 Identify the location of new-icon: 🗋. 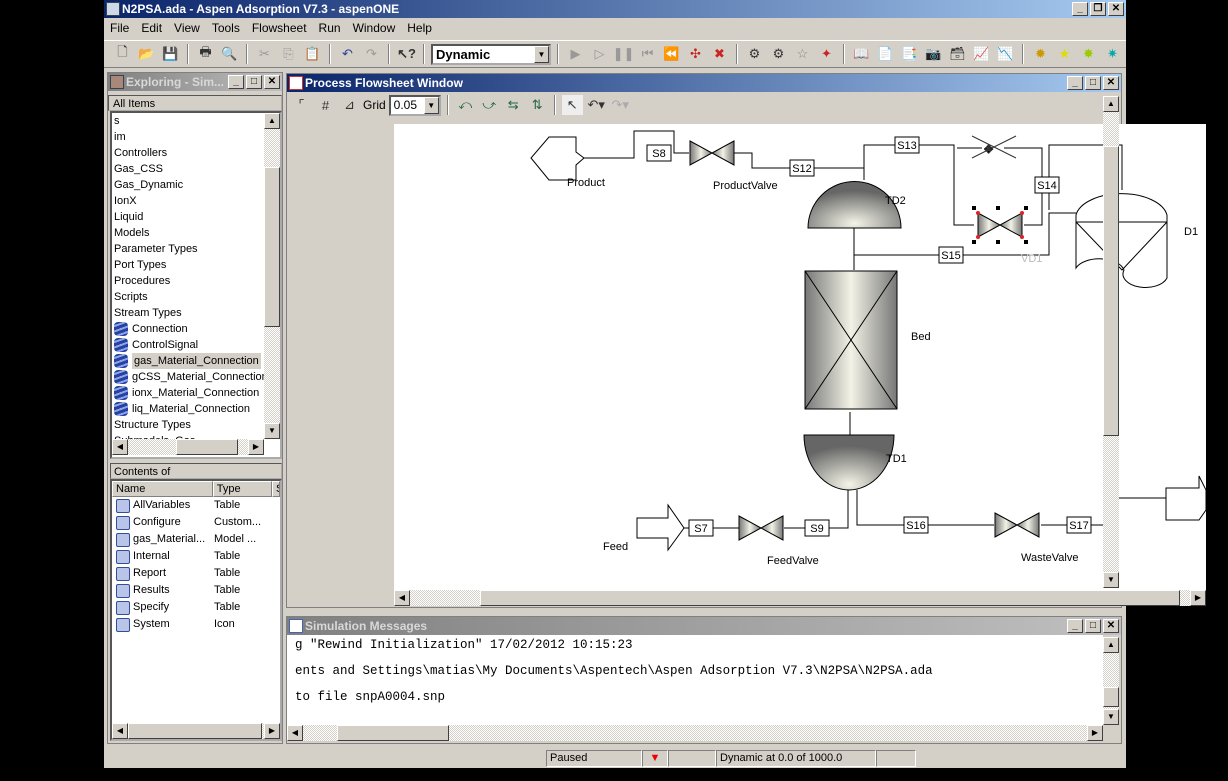
(122, 54).